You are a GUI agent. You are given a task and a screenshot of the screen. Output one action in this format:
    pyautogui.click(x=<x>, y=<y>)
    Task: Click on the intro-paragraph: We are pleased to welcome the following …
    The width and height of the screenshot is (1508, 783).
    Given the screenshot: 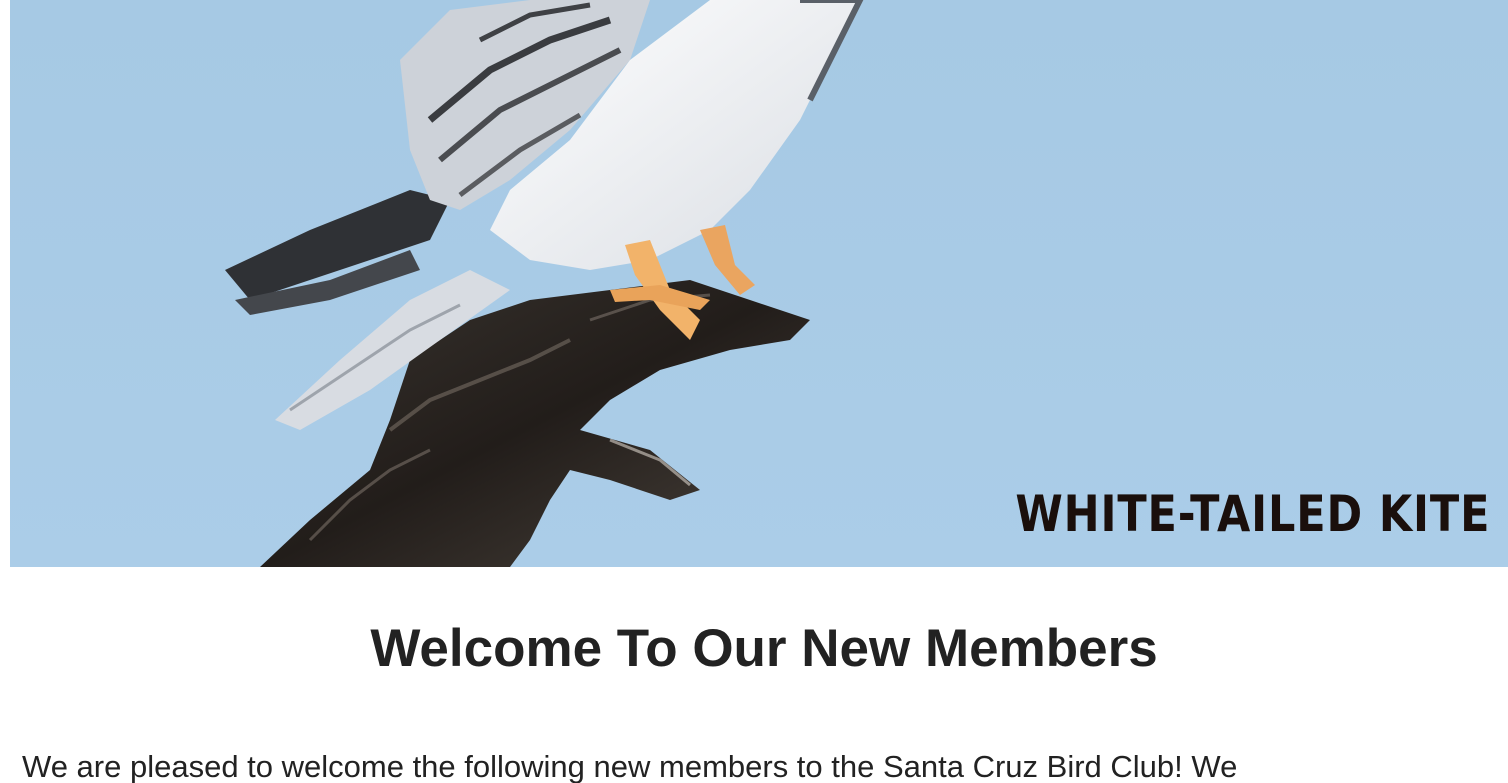 What is the action you would take?
    pyautogui.click(x=630, y=766)
    